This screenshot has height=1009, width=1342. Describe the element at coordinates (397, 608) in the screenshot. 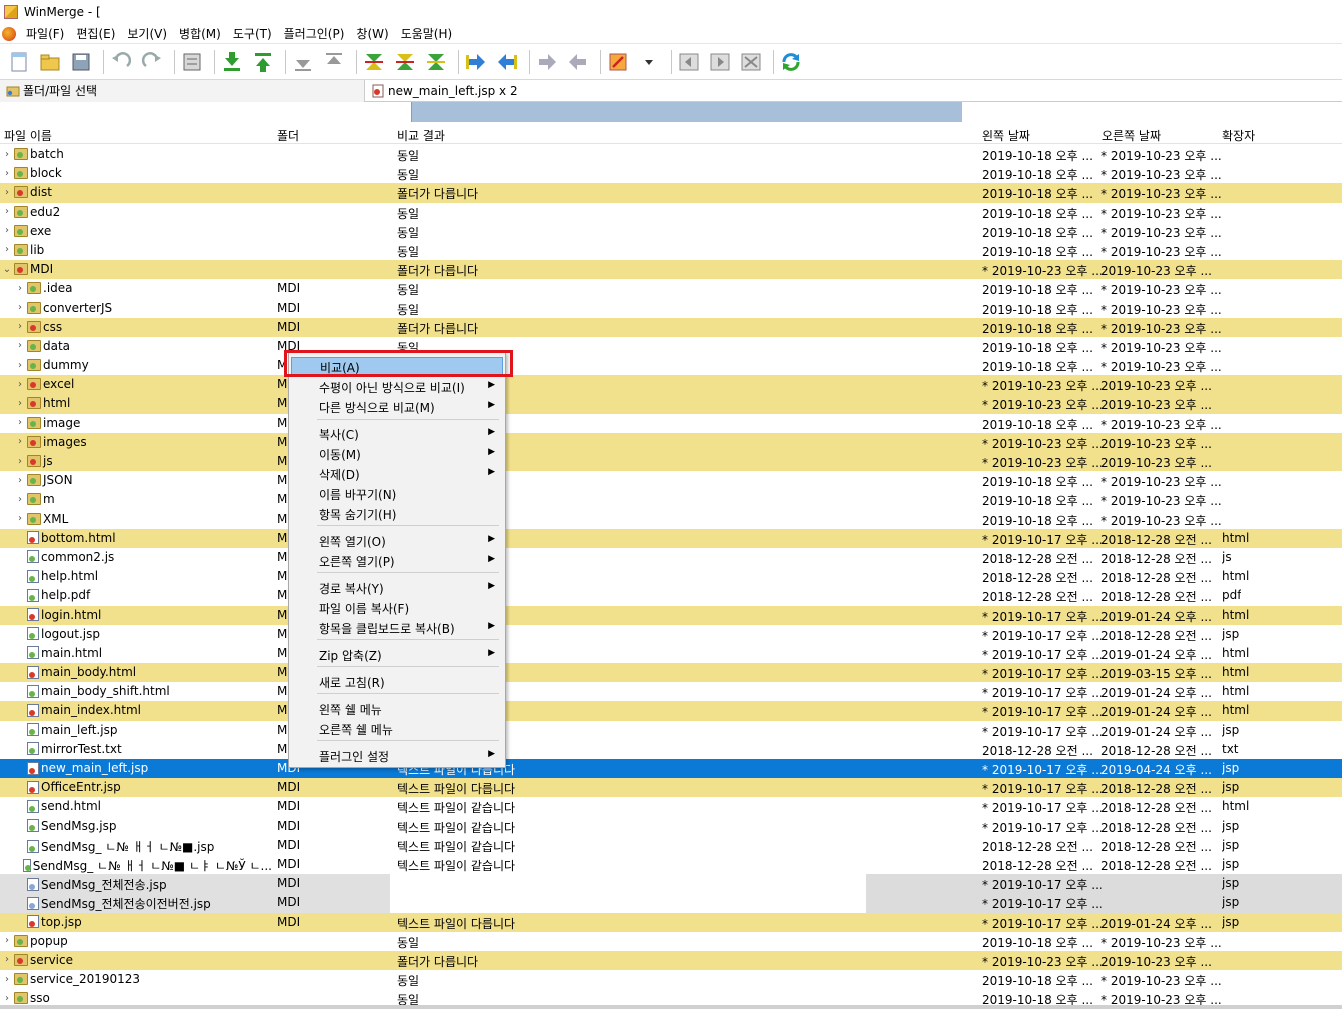

I see `context-menu-item: 파일 이름 복사(F)` at that location.